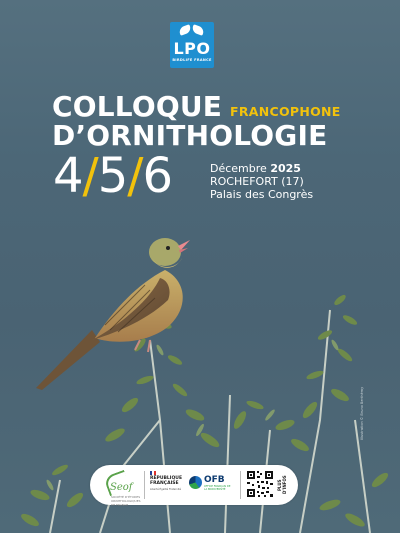 The width and height of the screenshot is (400, 533). Describe the element at coordinates (262, 194) in the screenshot. I see `event-venue: Palais des Congrès` at that location.